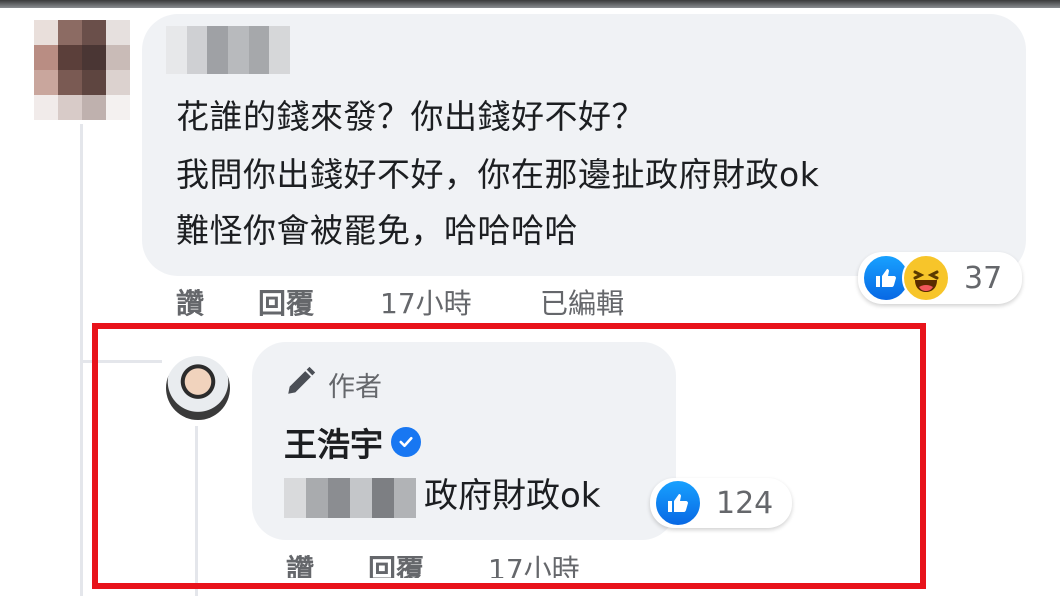 The height and width of the screenshot is (596, 1060). I want to click on comment-line-1: 花誰的錢來發？你出錢好不好？, so click(410, 116).